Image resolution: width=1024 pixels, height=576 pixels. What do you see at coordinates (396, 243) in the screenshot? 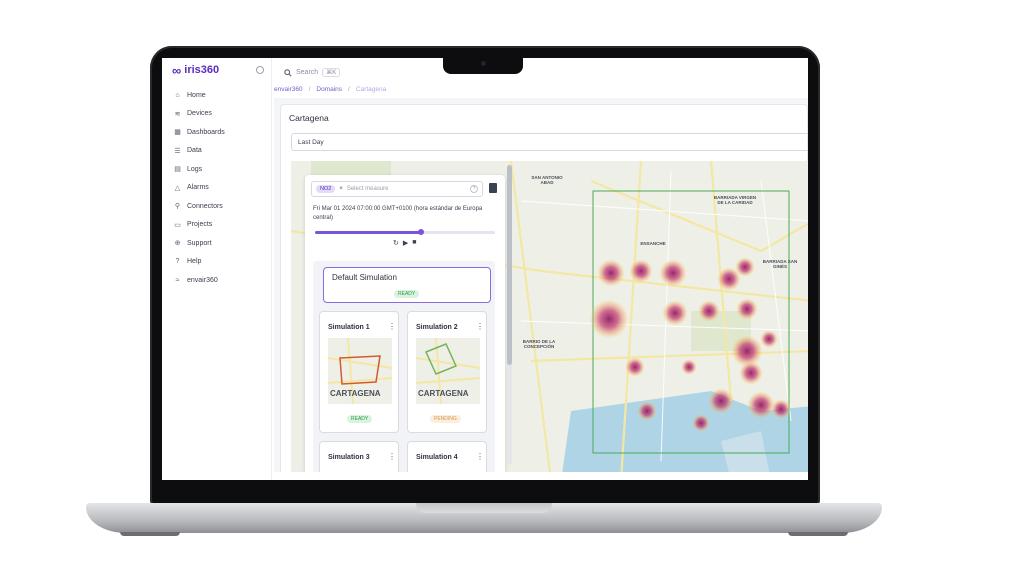
I see `replay-icon: ↻` at bounding box center [396, 243].